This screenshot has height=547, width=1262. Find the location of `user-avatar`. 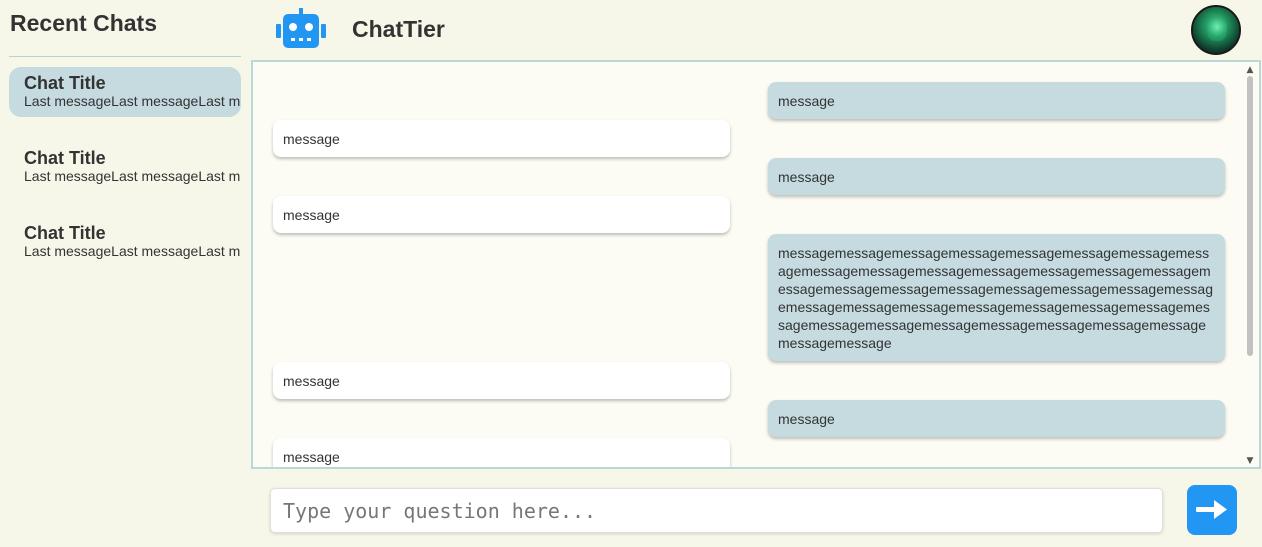

user-avatar is located at coordinates (1216, 30).